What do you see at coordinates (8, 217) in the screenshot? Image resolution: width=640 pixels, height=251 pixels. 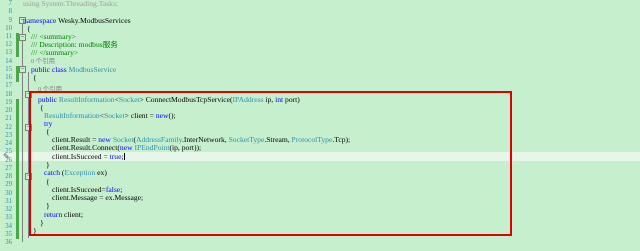 I see `line-number: 33` at bounding box center [8, 217].